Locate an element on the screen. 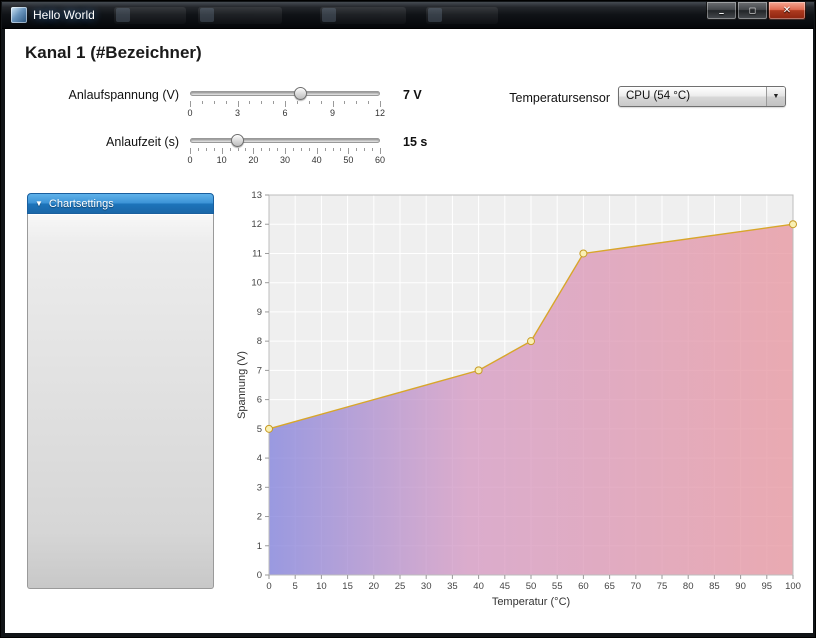  svg-text: 60 is located at coordinates (583, 586).